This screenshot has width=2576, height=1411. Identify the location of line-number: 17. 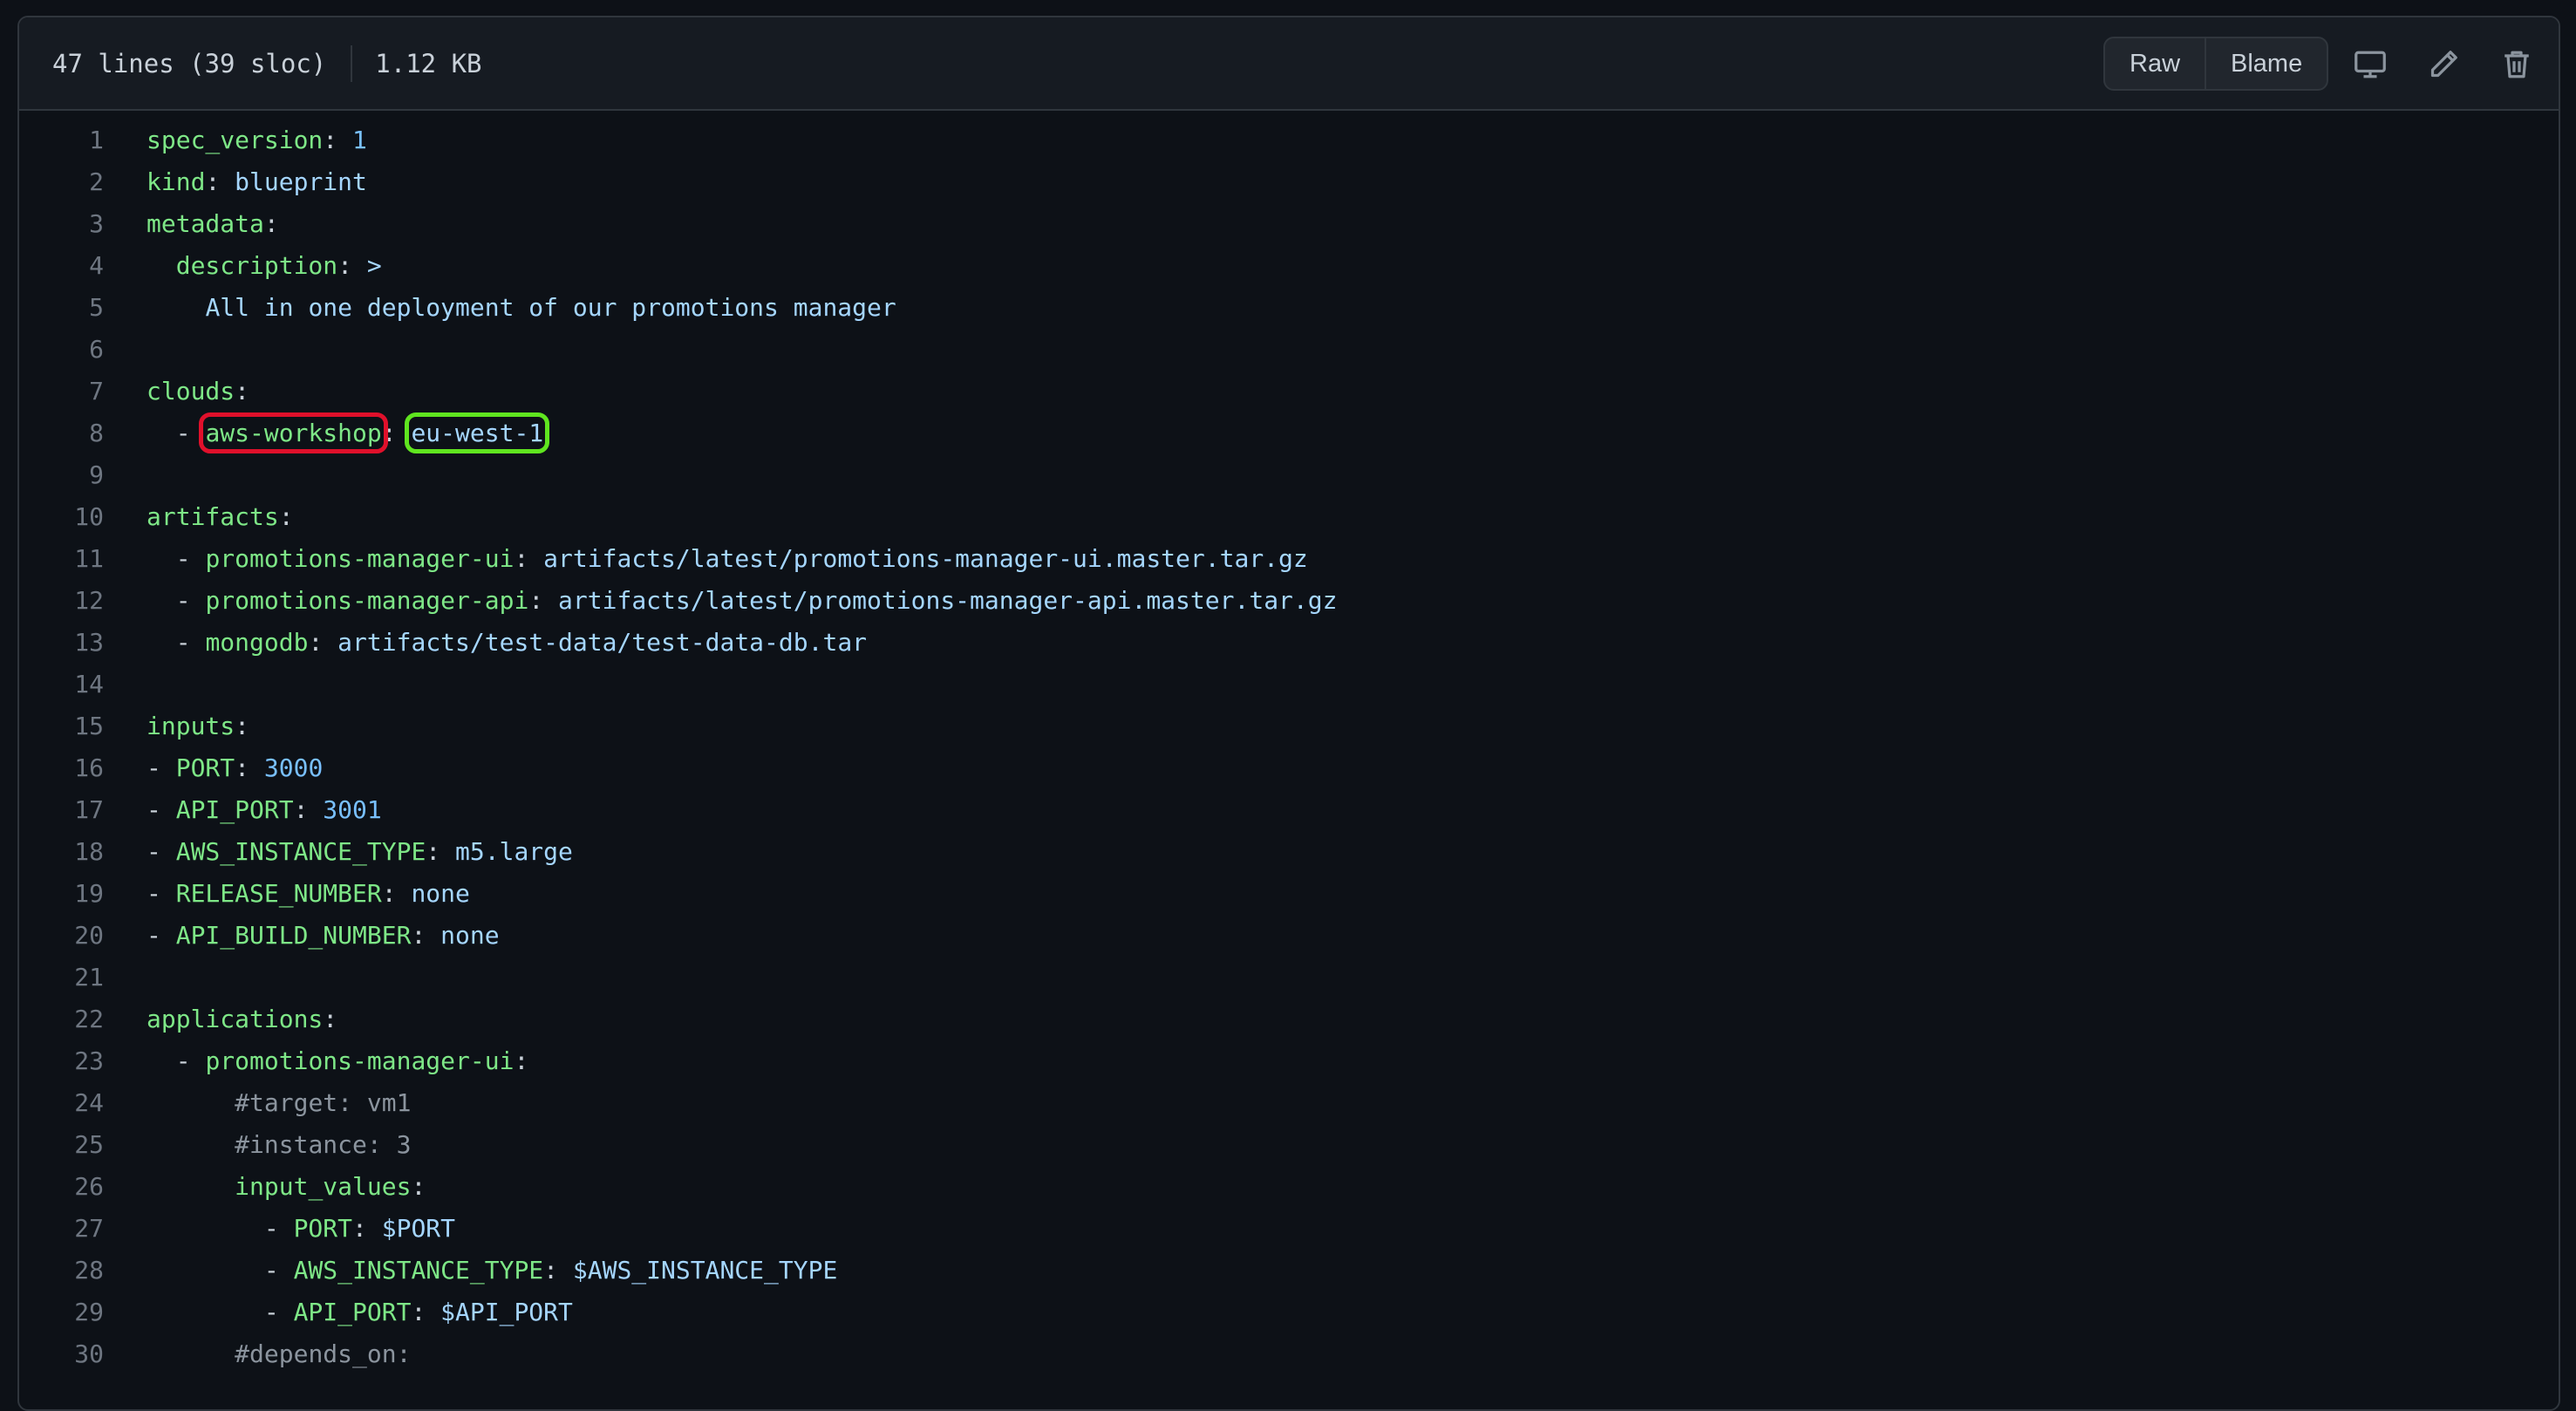
(62, 810).